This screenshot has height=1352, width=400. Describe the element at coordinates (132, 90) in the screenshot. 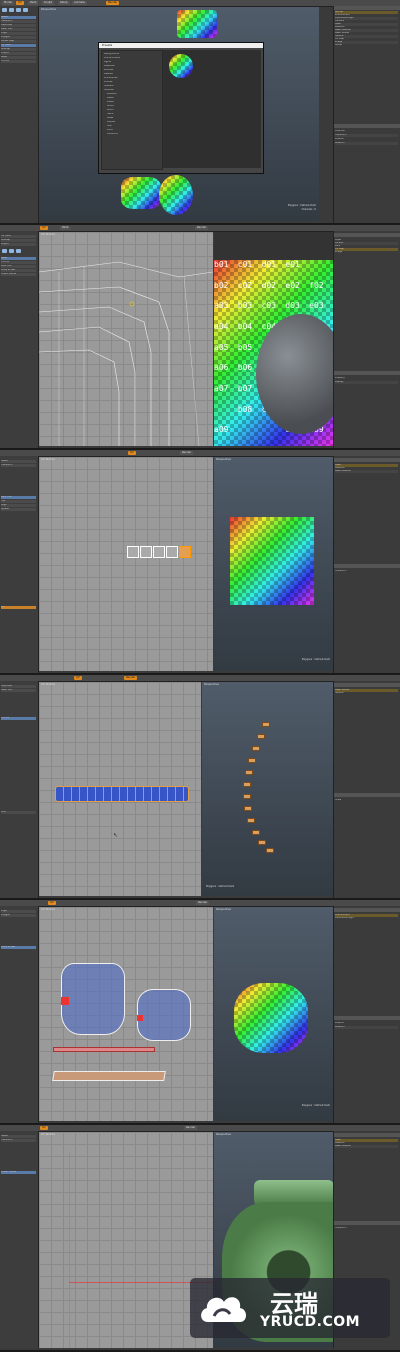

I see `preset-item: Textures` at that location.